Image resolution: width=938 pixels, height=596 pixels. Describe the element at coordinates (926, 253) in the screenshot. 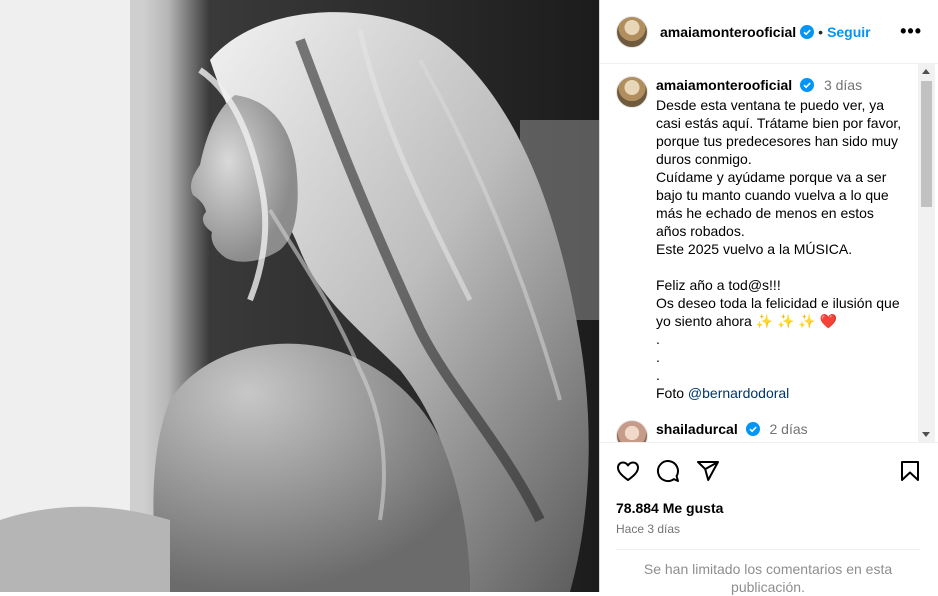

I see `comments-scrollbar` at that location.